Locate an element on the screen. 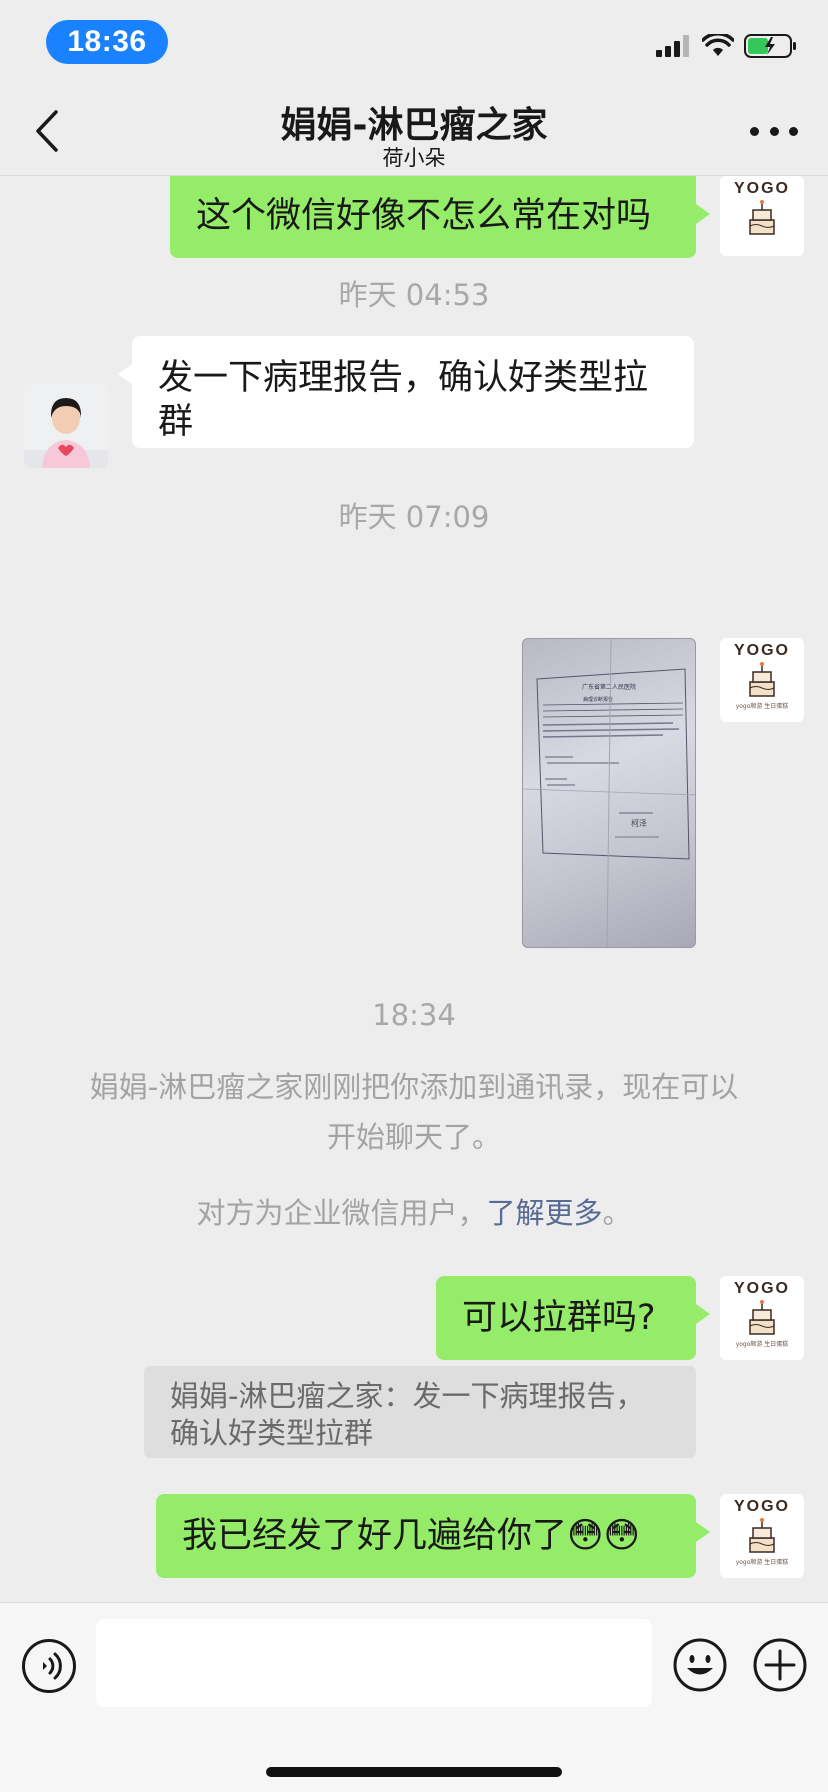  timestamp: 昨天 04:53 is located at coordinates (414, 295).